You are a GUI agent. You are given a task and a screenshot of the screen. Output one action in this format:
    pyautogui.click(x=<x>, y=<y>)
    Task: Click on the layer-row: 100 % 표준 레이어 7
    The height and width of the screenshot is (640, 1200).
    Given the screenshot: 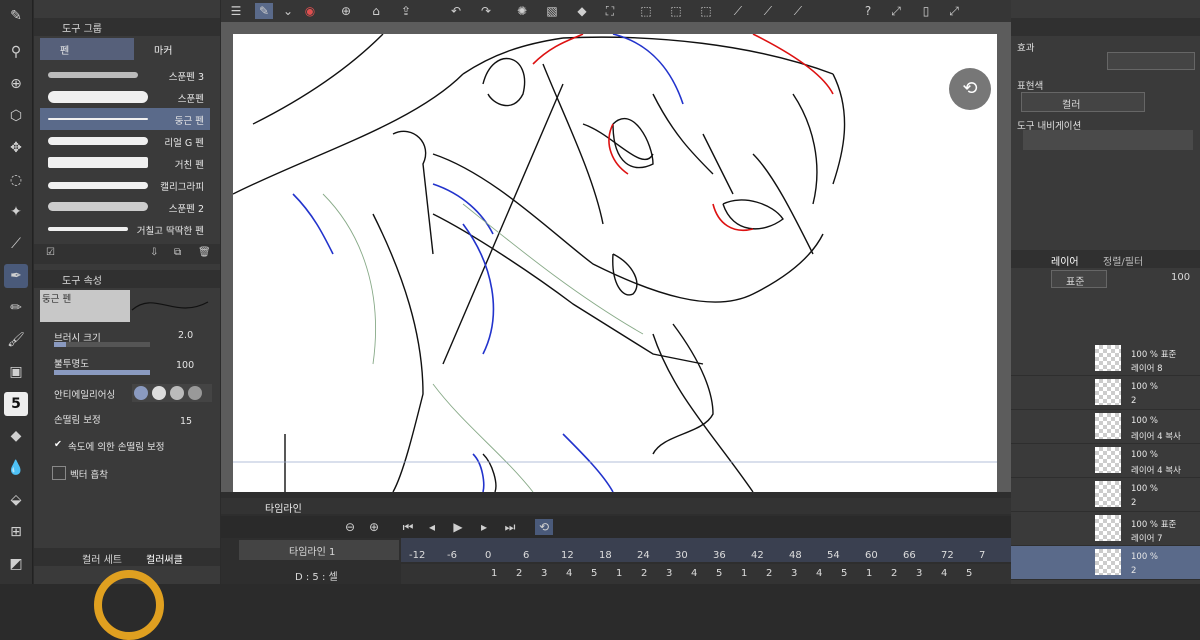 What is the action you would take?
    pyautogui.click(x=1105, y=529)
    